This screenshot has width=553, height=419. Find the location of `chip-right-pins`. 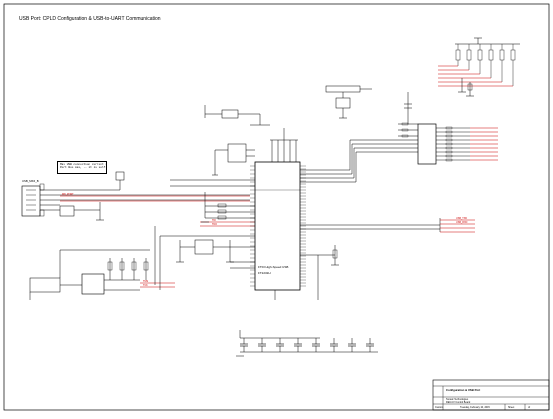

chip-right-pins is located at coordinates (303, 226).